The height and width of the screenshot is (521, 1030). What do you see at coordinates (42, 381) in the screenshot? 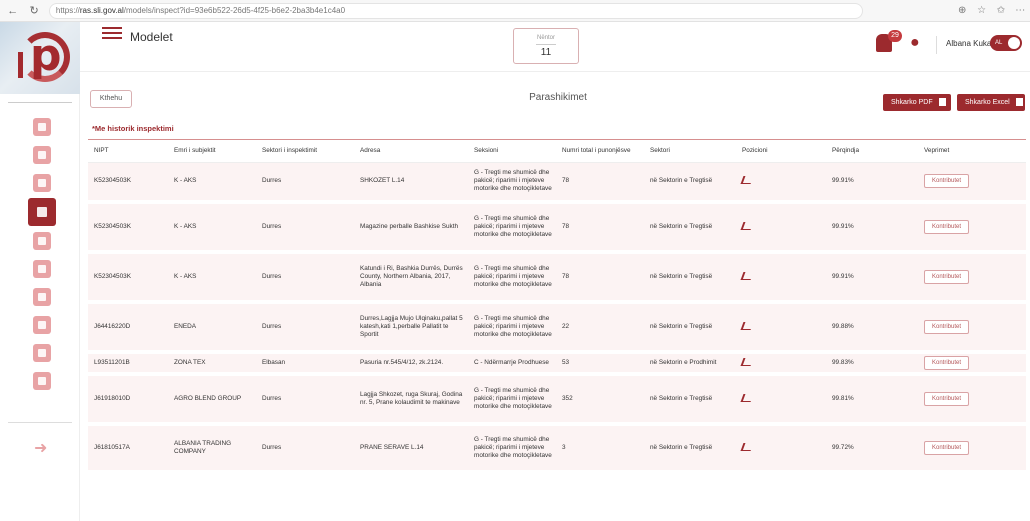
I see `card-icon` at bounding box center [42, 381].